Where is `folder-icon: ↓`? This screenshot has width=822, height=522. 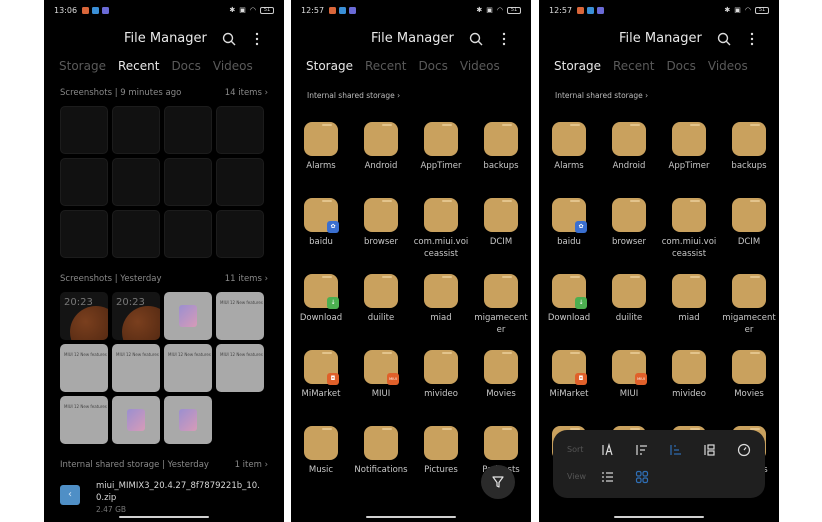 folder-icon: ↓ is located at coordinates (321, 291).